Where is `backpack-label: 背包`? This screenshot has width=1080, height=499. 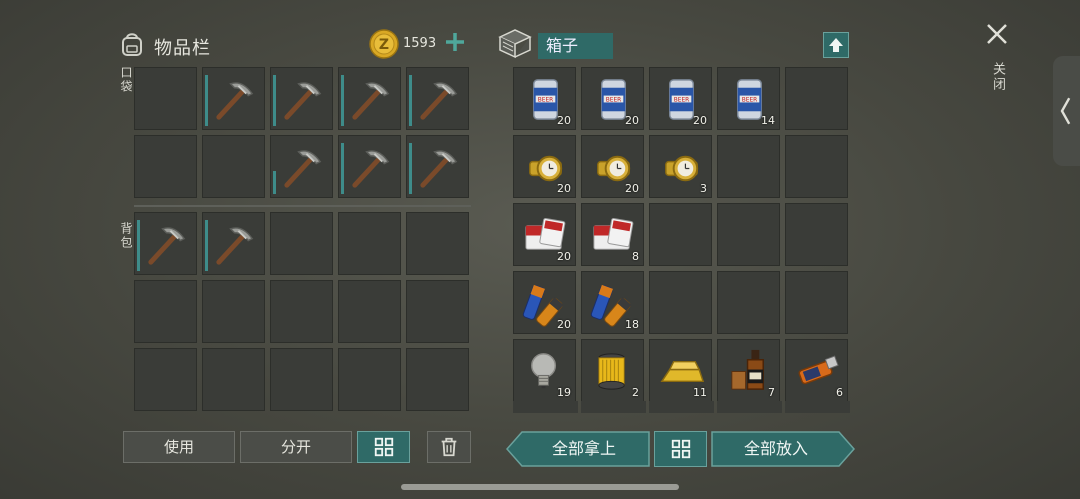
backpack-label: 背包 is located at coordinates (126, 236).